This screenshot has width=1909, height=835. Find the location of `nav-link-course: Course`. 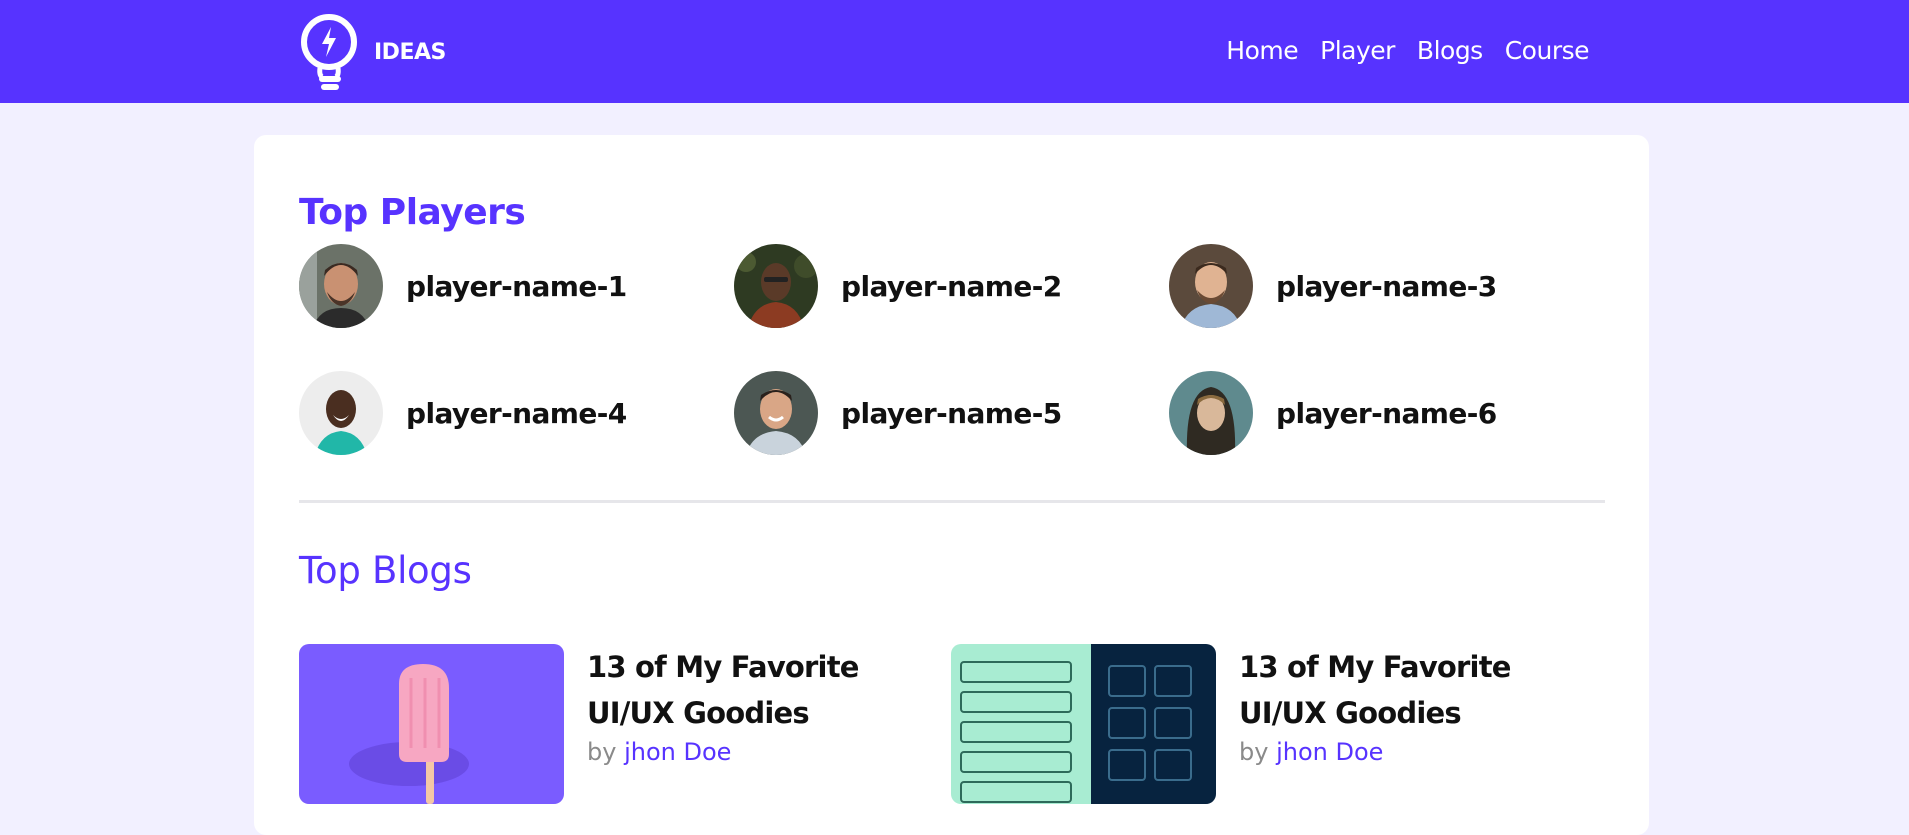

nav-link-course: Course is located at coordinates (1547, 50).